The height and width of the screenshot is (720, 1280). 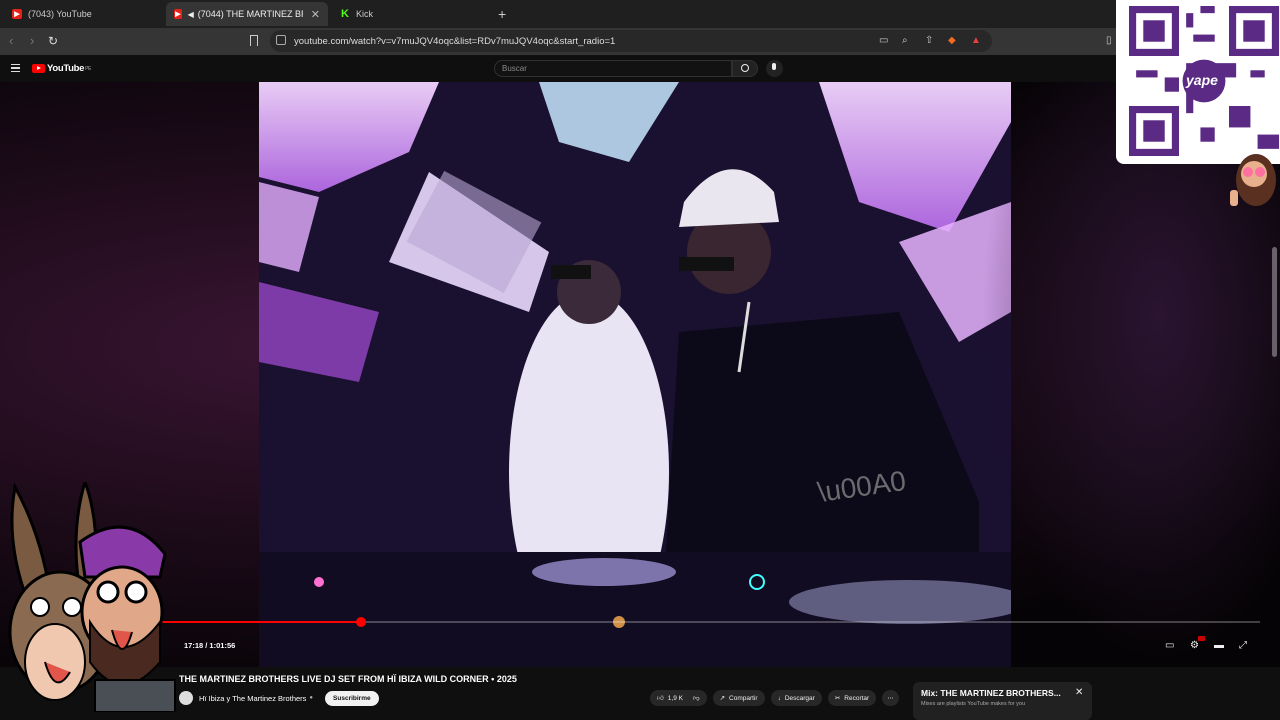 I want to click on thumbs-up-icon: 👍︎, so click(x=660, y=698).